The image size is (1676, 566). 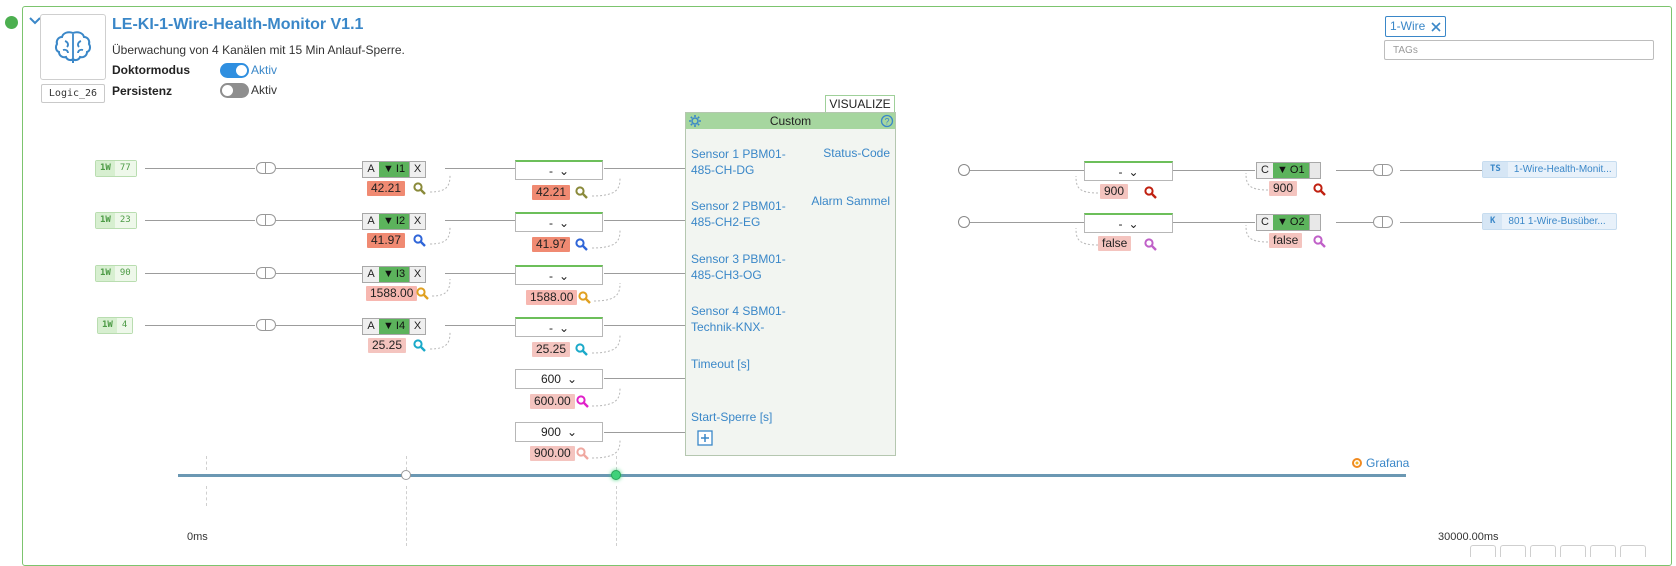 I want to click on timeline-end-label: 30000.00ms, so click(x=1468, y=537).